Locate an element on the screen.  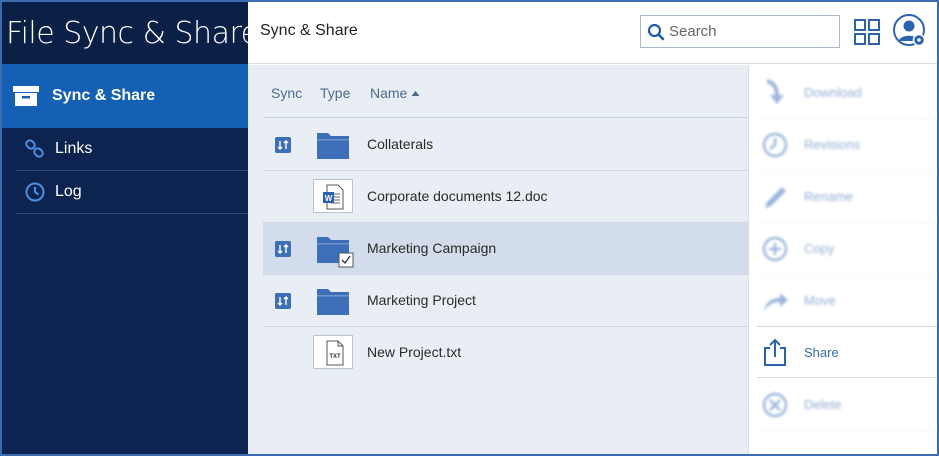
sidebar-item-label: Links is located at coordinates (74, 148).